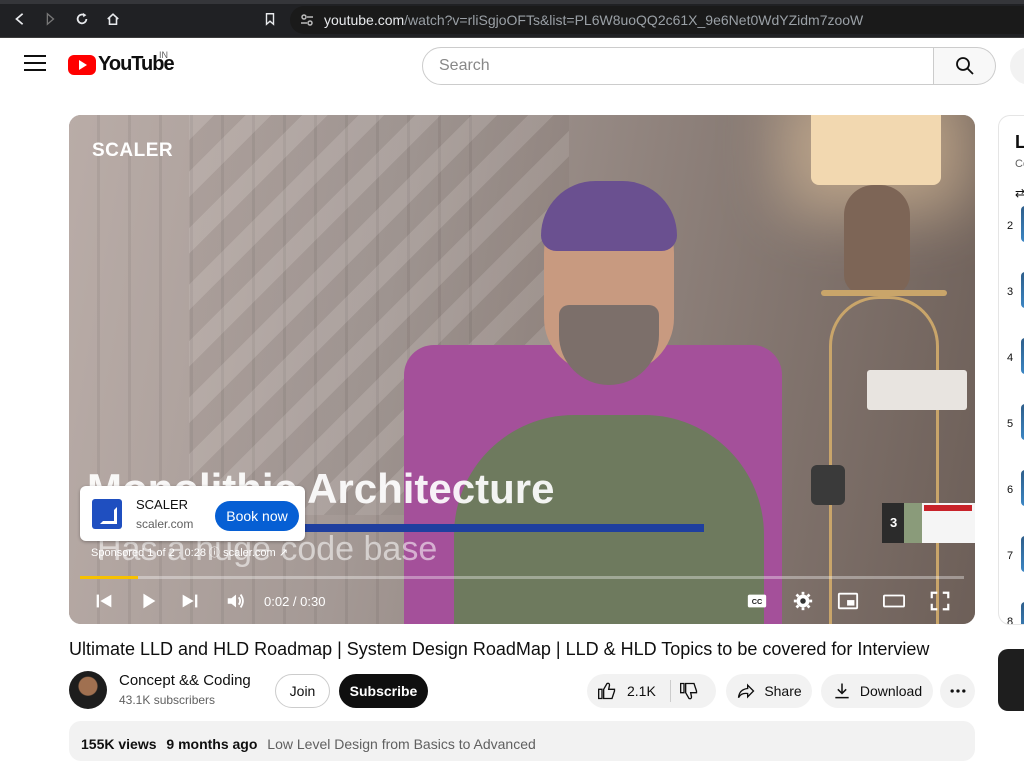 The image size is (1024, 761). Describe the element at coordinates (689, 692) in the screenshot. I see `dislike-button` at that location.